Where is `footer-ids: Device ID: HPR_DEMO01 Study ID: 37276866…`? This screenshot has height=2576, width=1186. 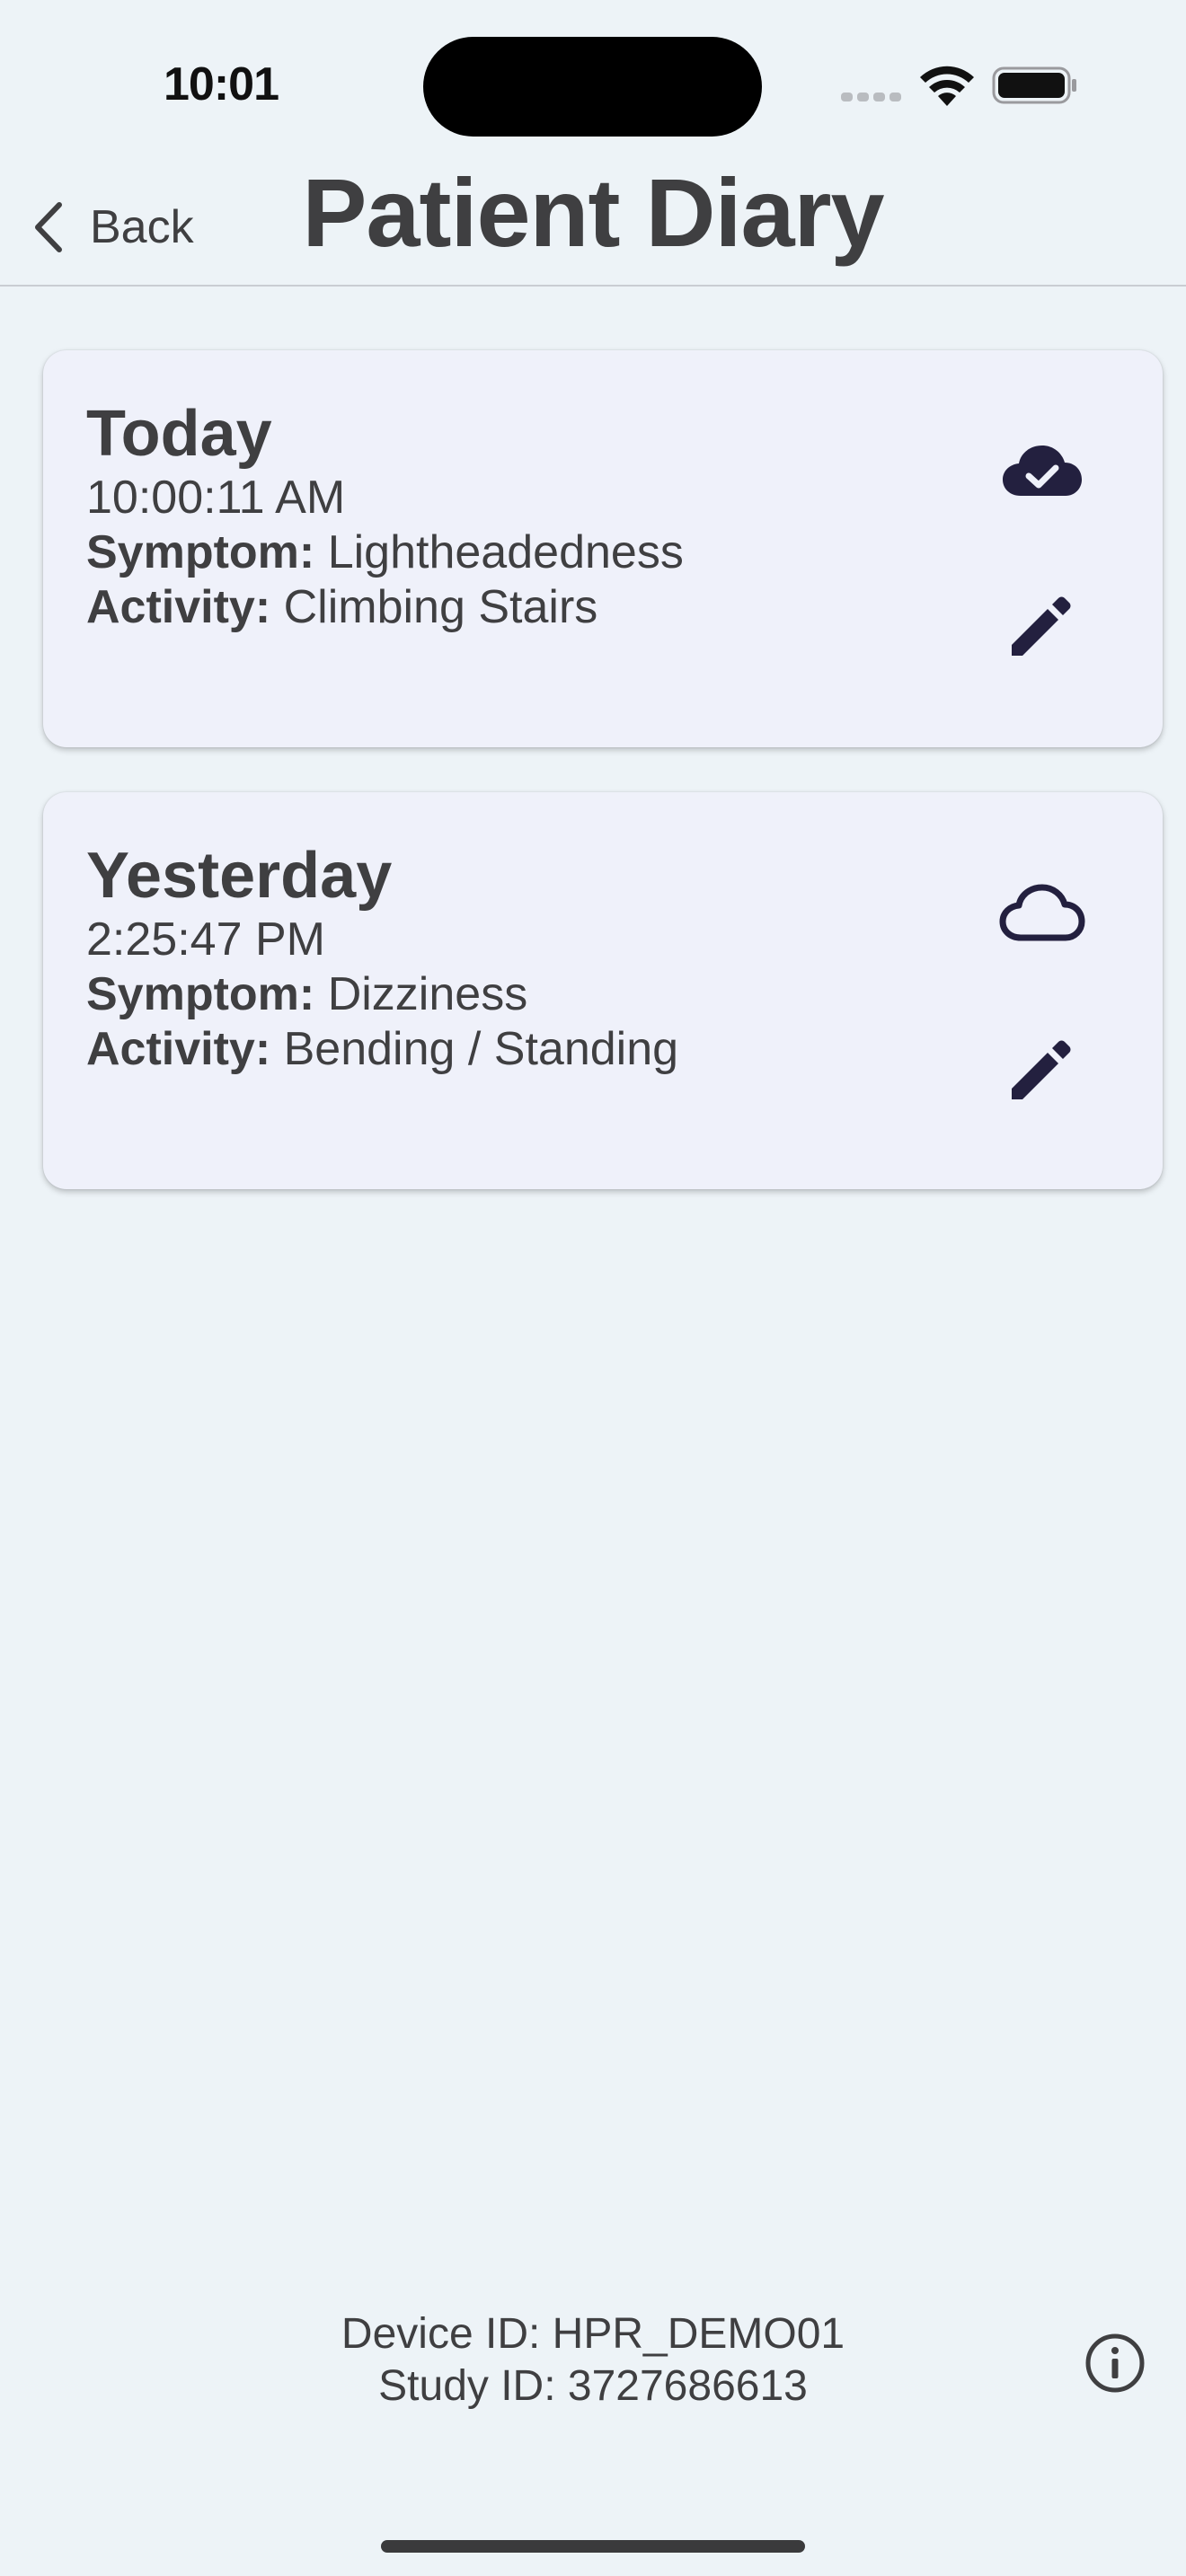 footer-ids: Device ID: HPR_DEMO01 Study ID: 37276866… is located at coordinates (593, 2360).